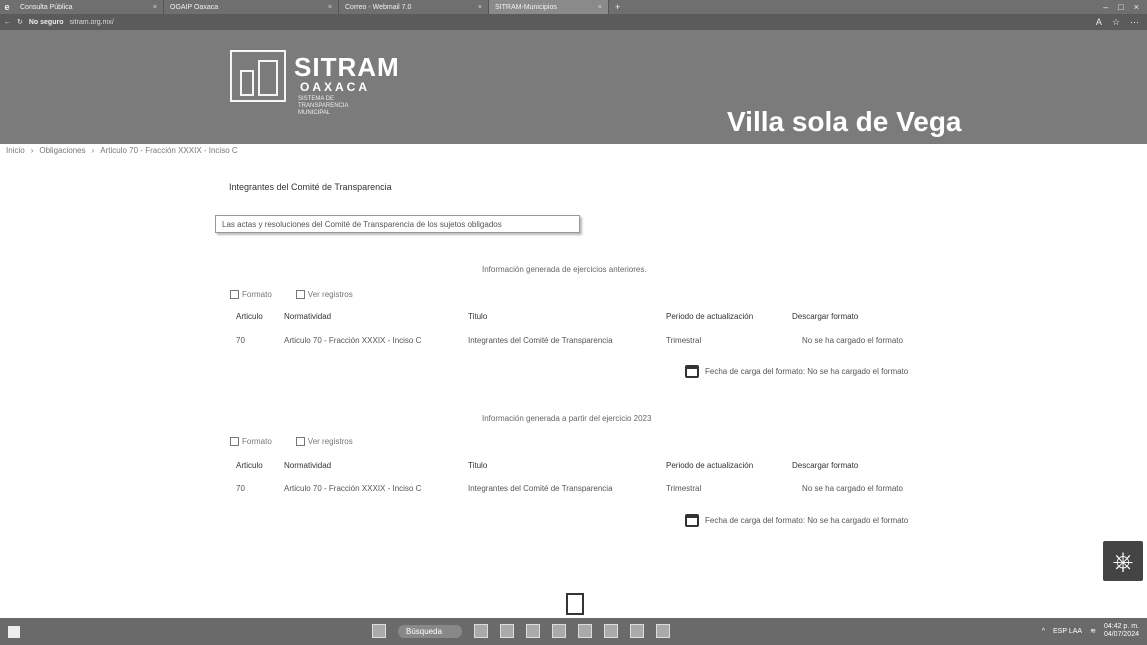 The height and width of the screenshot is (645, 1147). Describe the element at coordinates (15, 150) in the screenshot. I see `breadcrumb-item: Inicio` at that location.